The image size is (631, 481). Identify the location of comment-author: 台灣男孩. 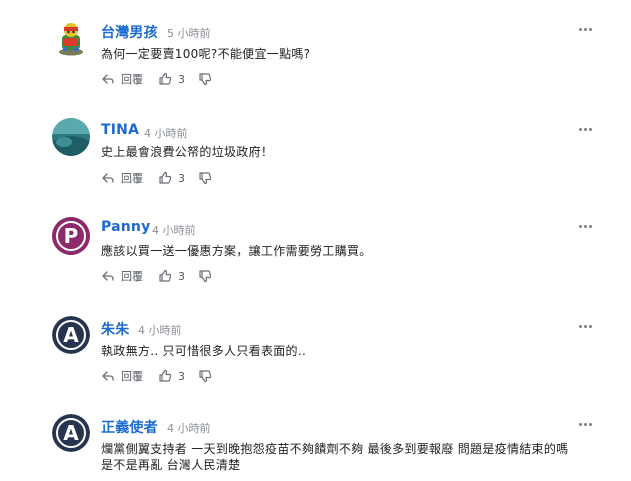
(129, 32).